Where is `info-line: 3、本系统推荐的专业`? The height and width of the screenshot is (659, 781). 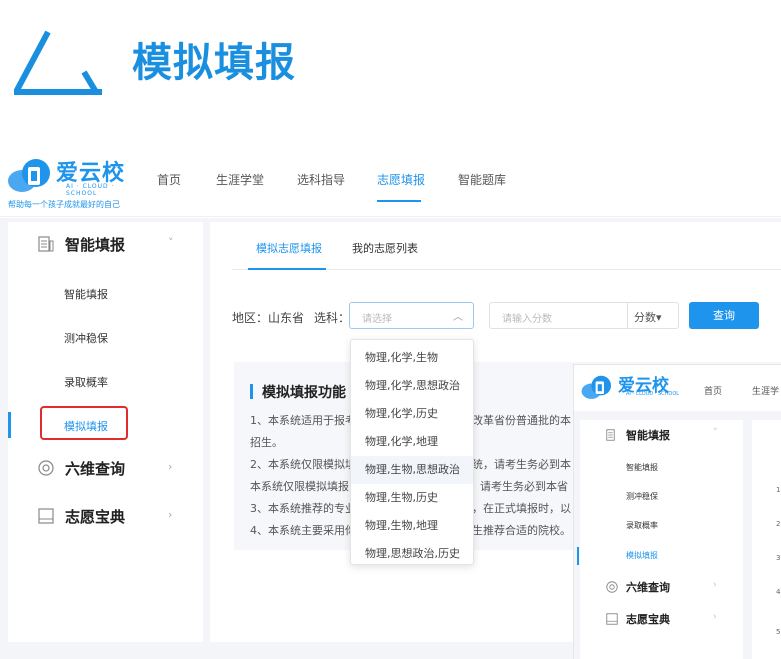
info-line: 3、本系统推荐的专业 is located at coordinates (303, 508).